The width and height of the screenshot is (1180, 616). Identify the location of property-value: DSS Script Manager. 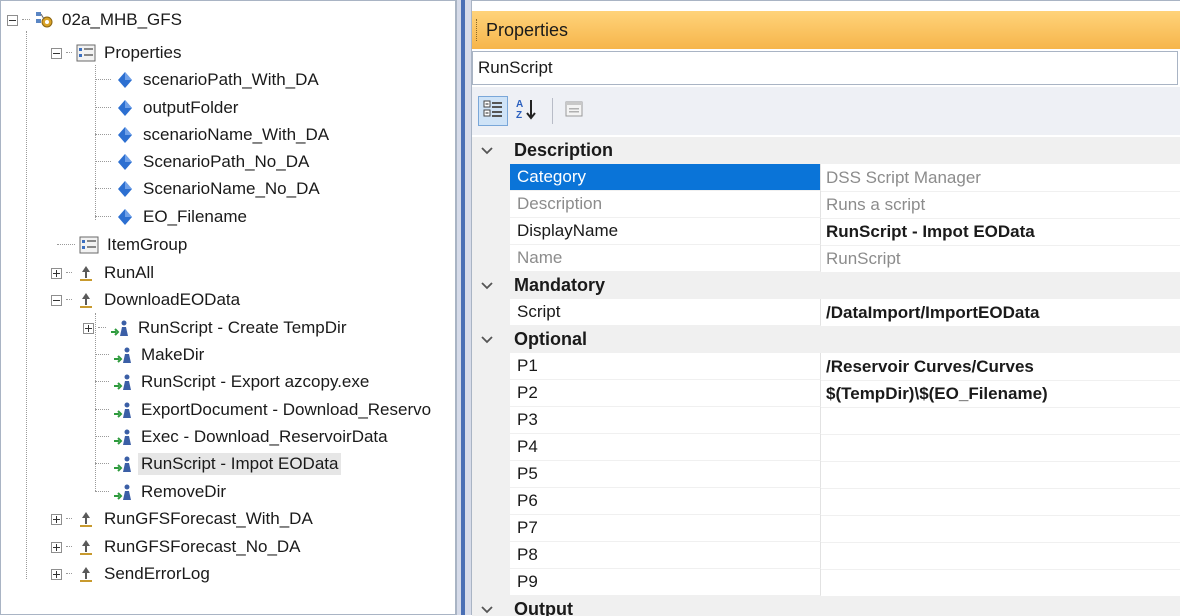
(1000, 178).